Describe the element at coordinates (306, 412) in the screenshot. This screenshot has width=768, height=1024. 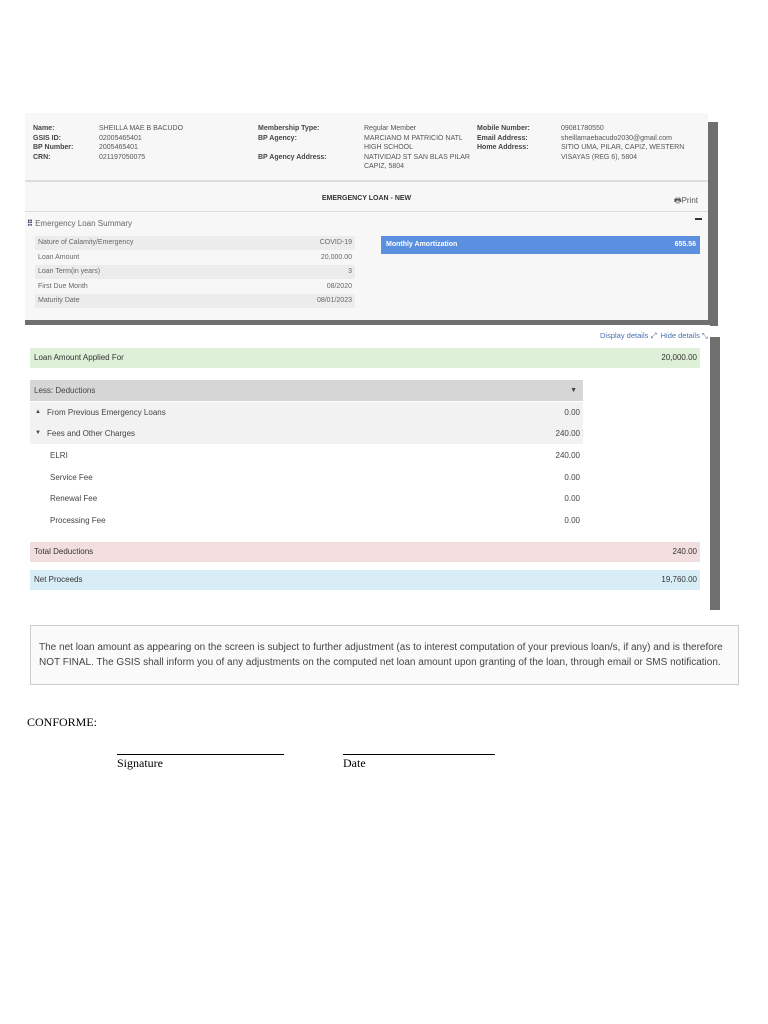
I see `prev-loans-row: ▲ From Previous Emergency Loans 0.00` at that location.